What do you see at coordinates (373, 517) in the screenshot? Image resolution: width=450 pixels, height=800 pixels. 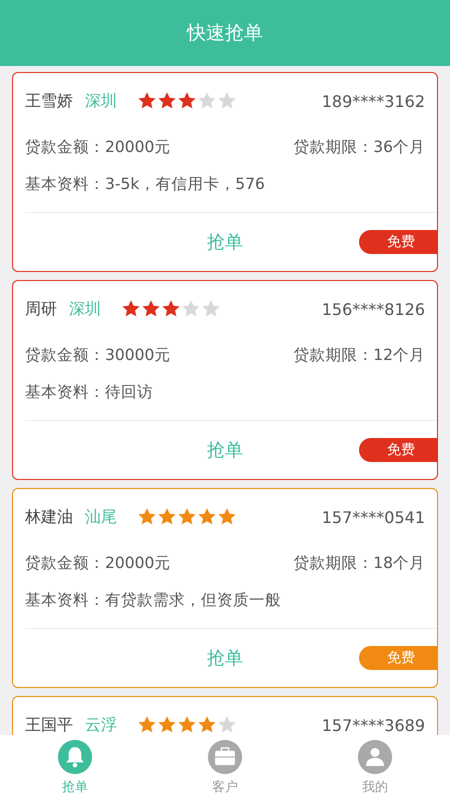 I see `phone-number: 157****0541` at bounding box center [373, 517].